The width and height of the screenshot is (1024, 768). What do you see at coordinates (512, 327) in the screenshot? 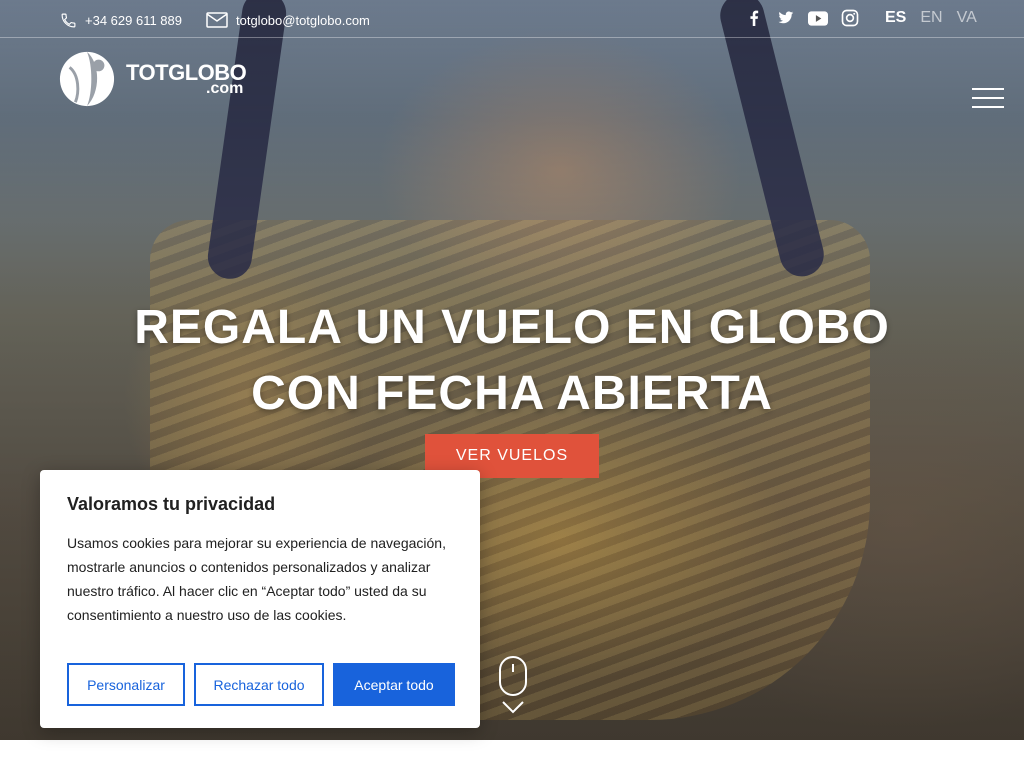
I see `hero-headline-line-1: REGALA UN VUELO EN GLOBO` at bounding box center [512, 327].